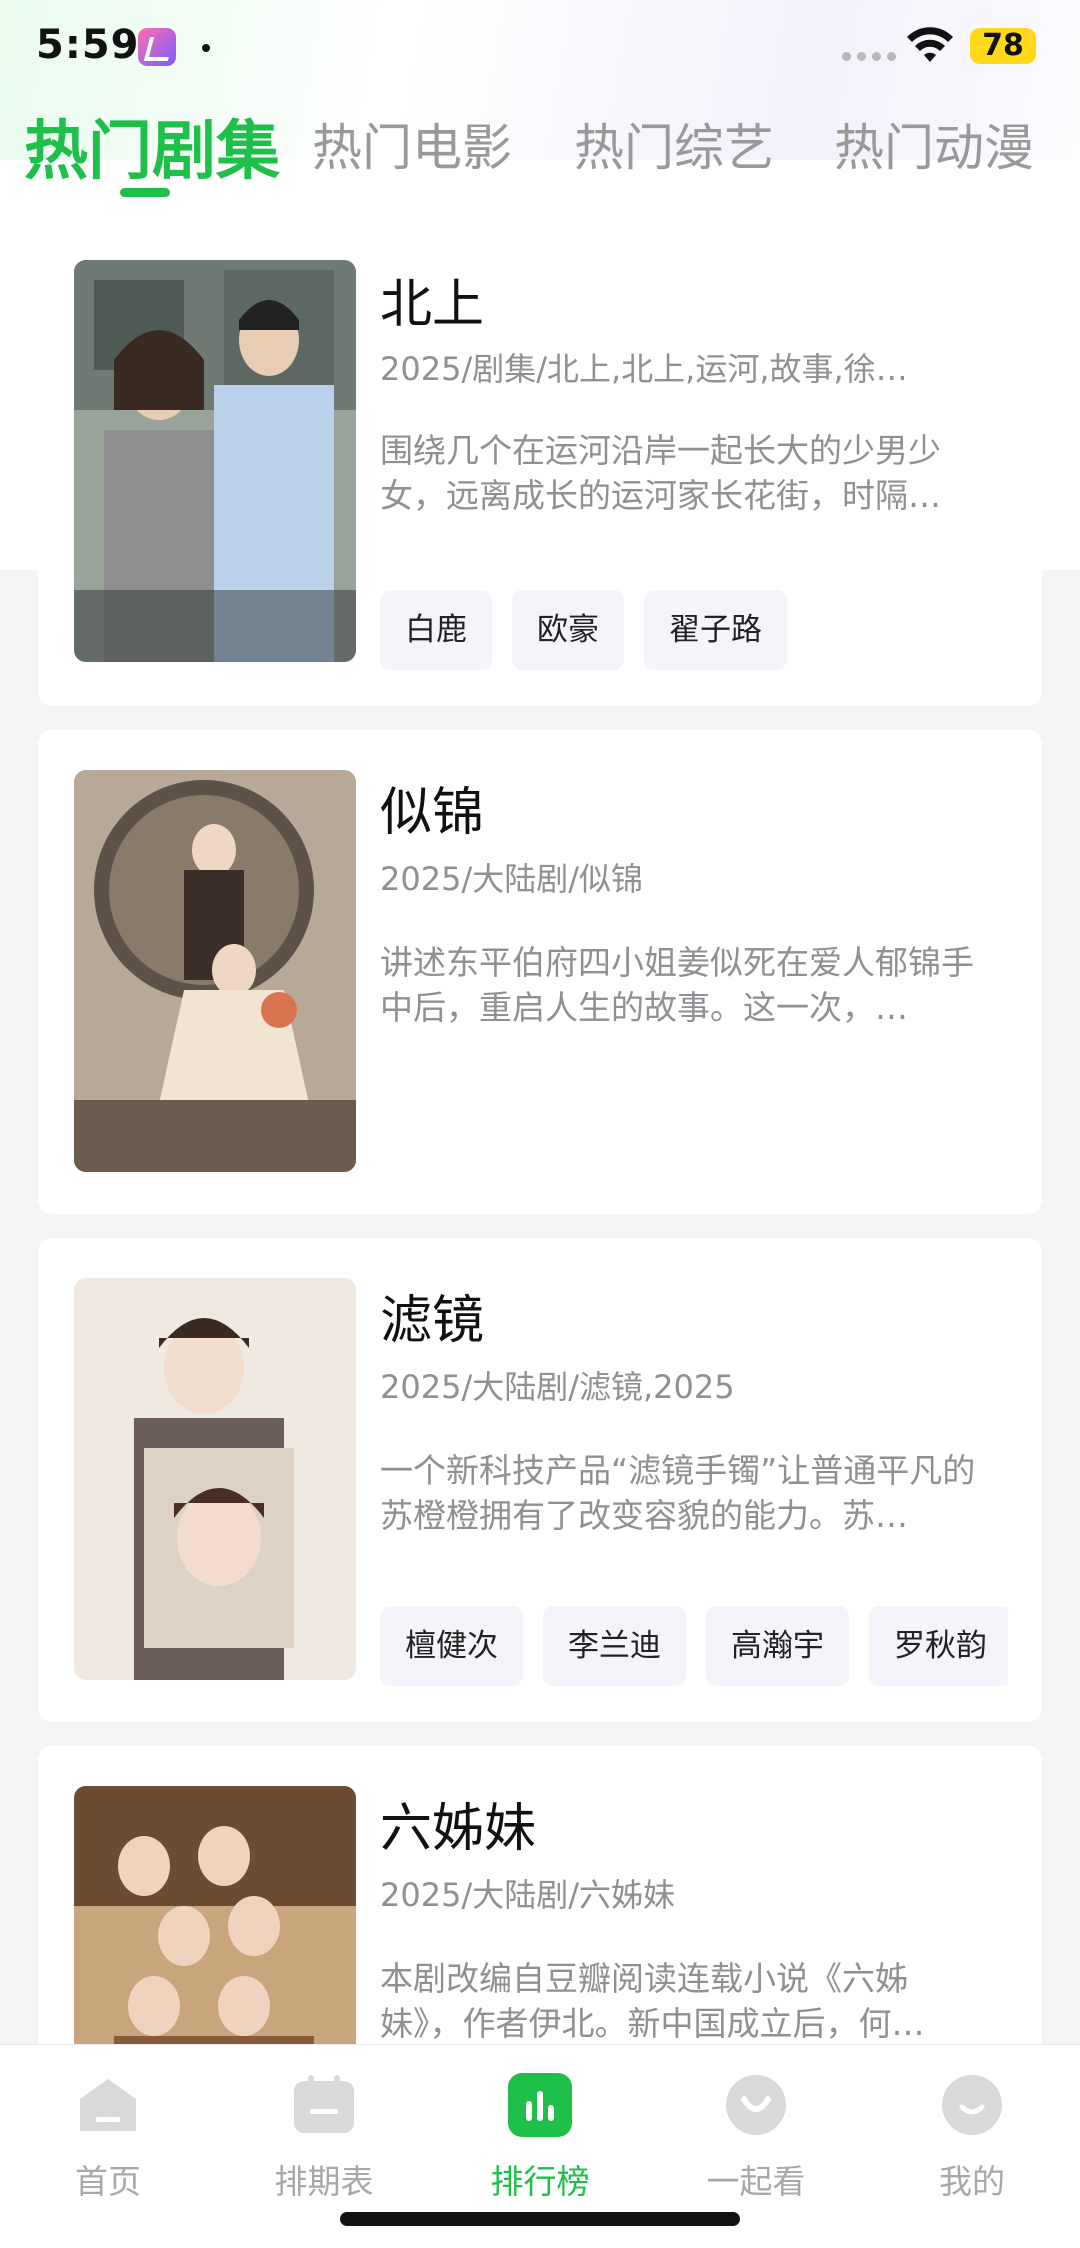  What do you see at coordinates (528, 1895) in the screenshot?
I see `item-meta: 2025/大陆剧/六姊妹` at bounding box center [528, 1895].